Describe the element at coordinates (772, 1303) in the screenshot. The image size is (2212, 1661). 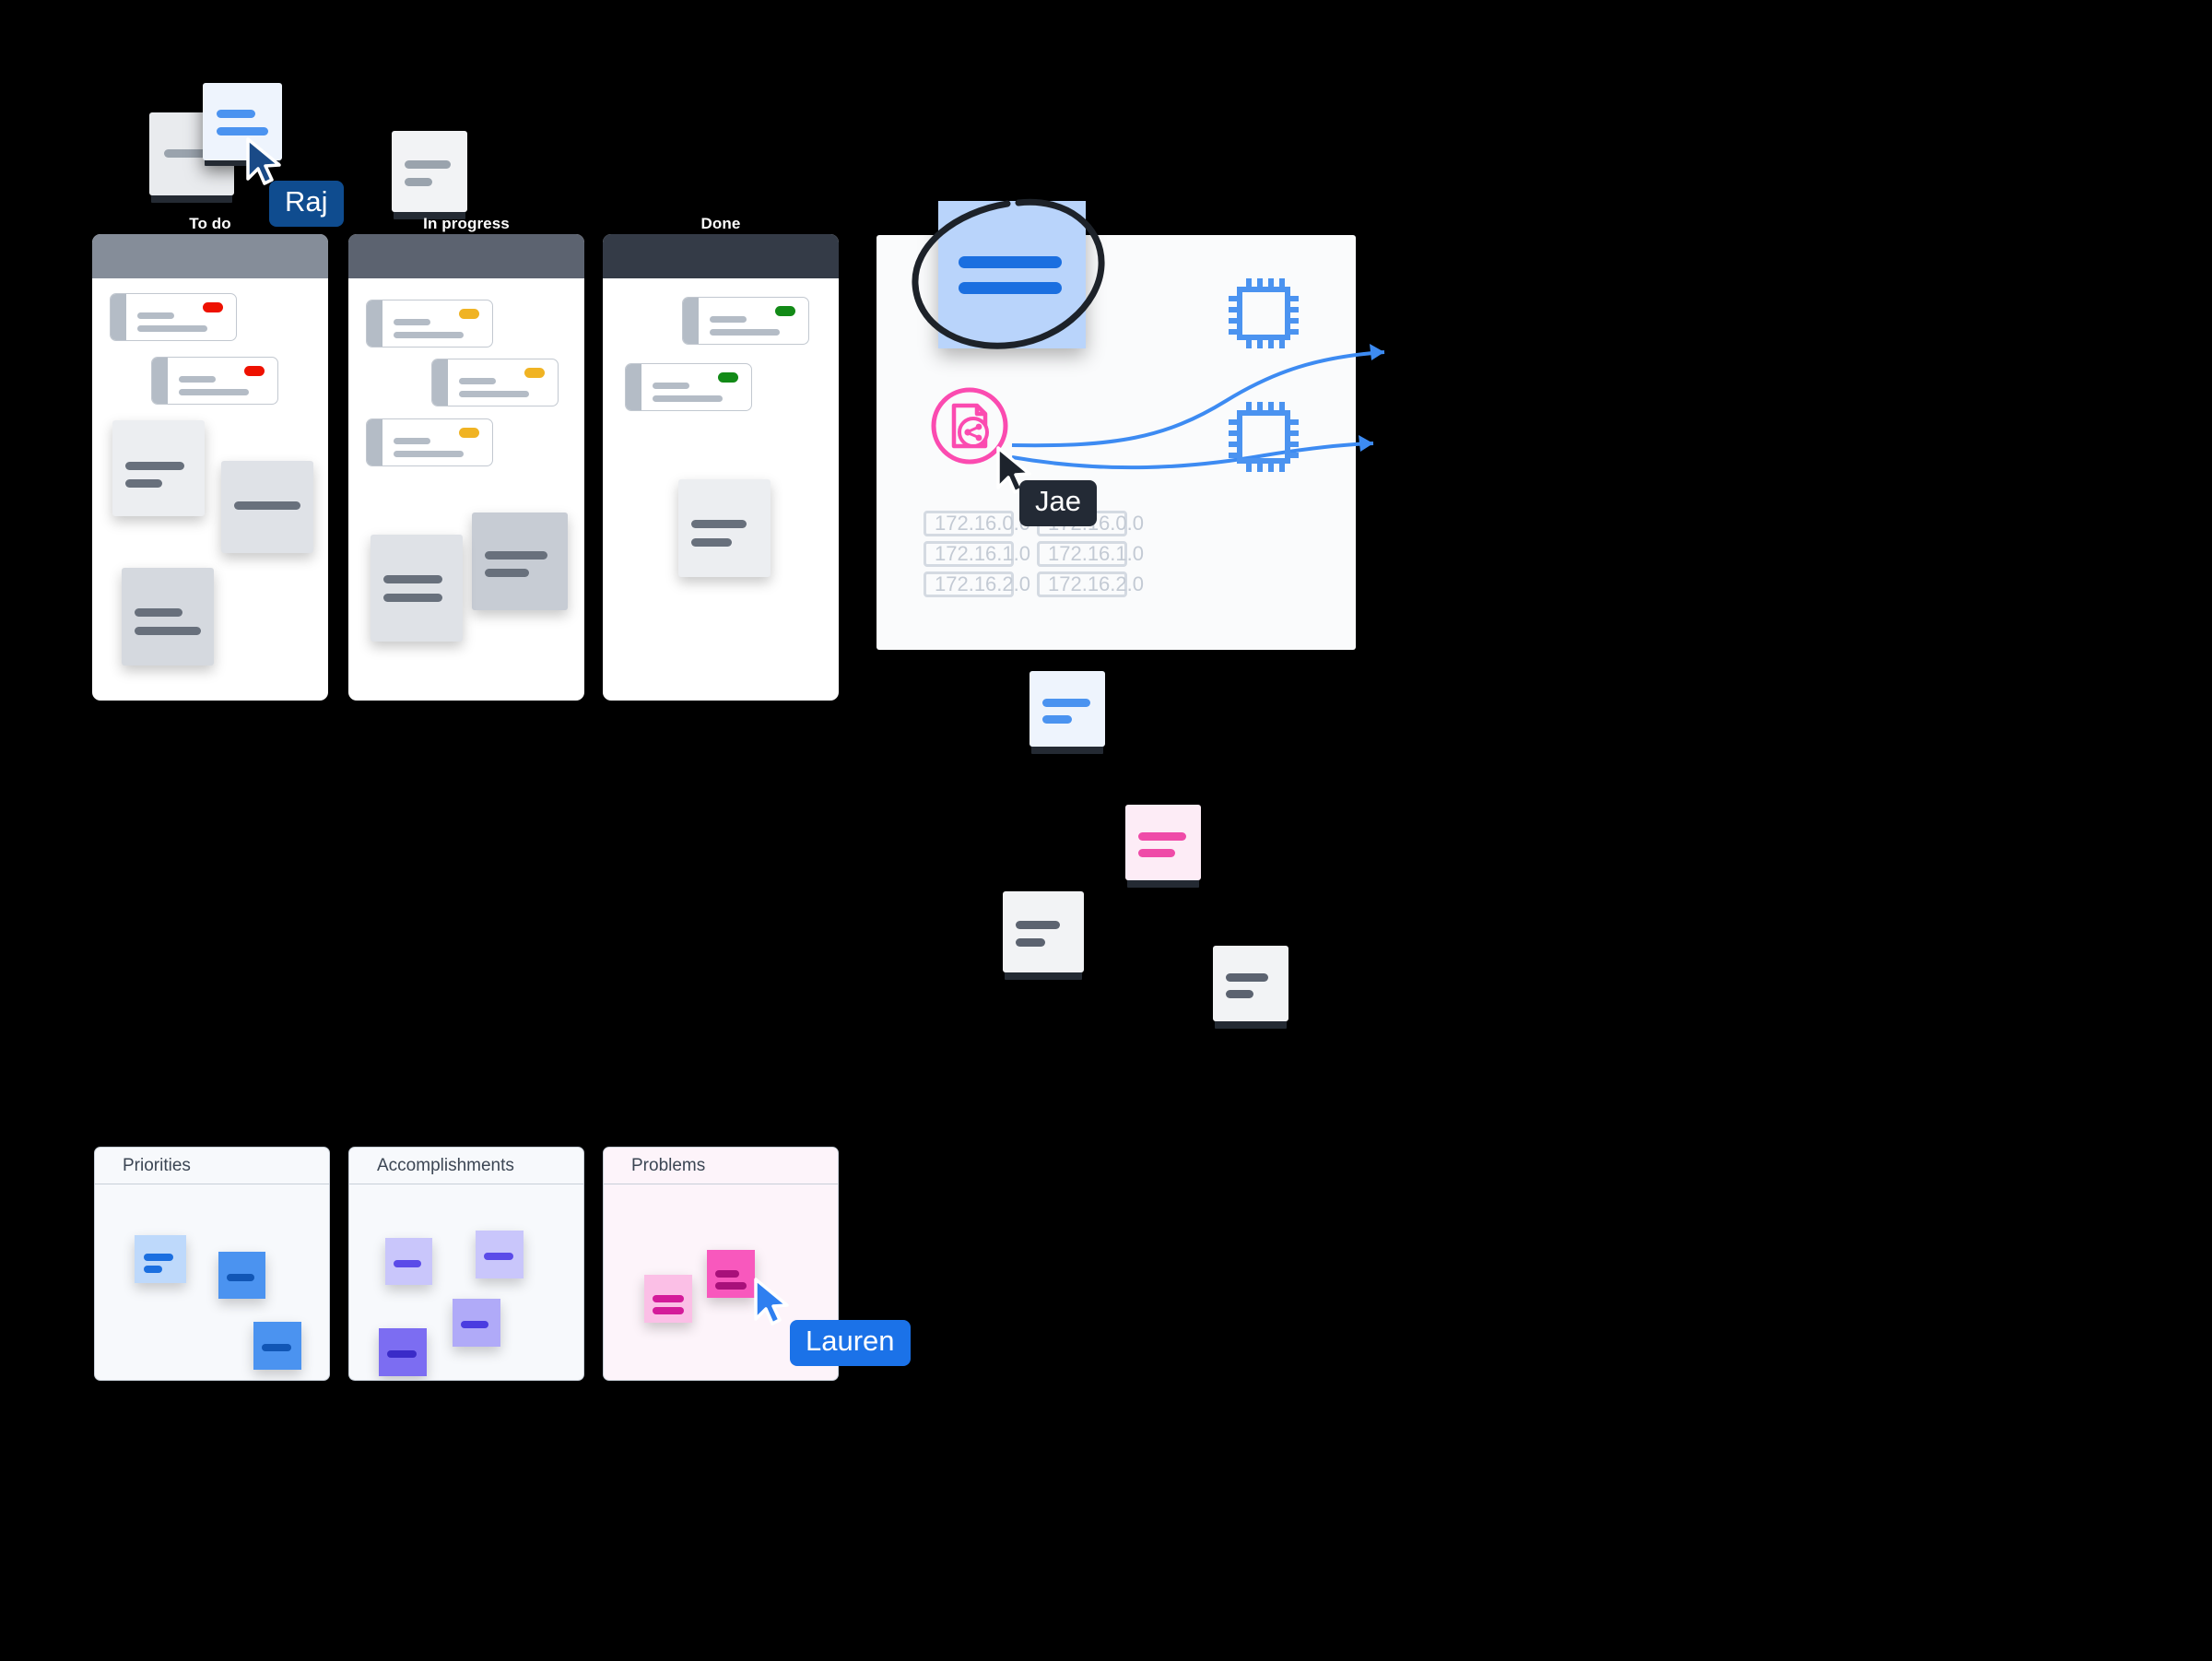
I see `cursor-pointer-lauren` at that location.